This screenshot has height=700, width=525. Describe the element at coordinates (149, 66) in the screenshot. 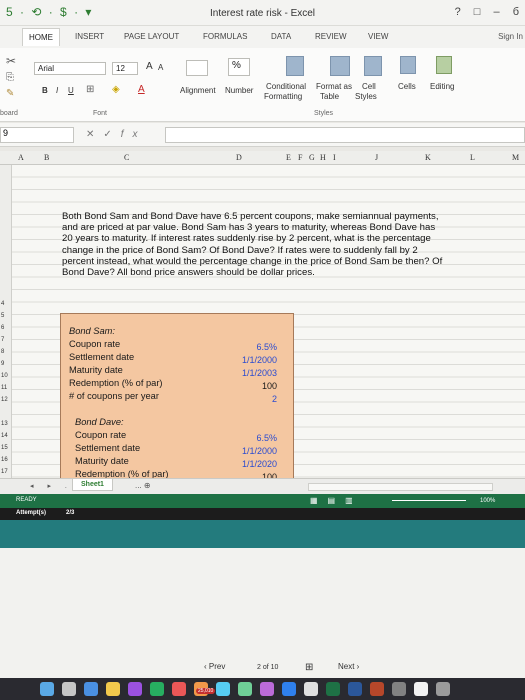

I see `grow-font-button: A` at that location.